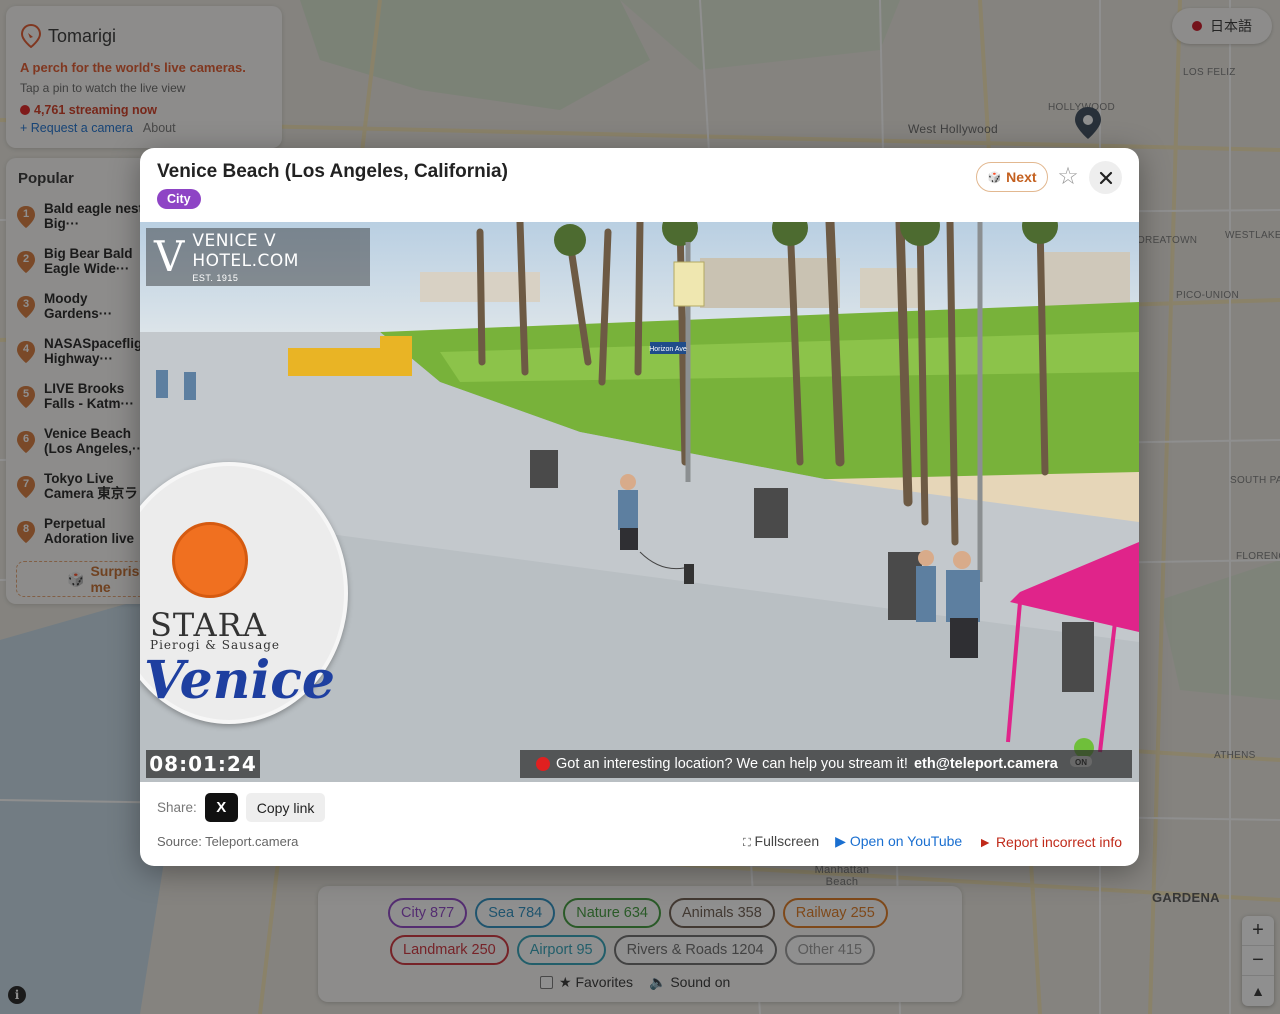  I want to click on stara-emblem, so click(210, 560).